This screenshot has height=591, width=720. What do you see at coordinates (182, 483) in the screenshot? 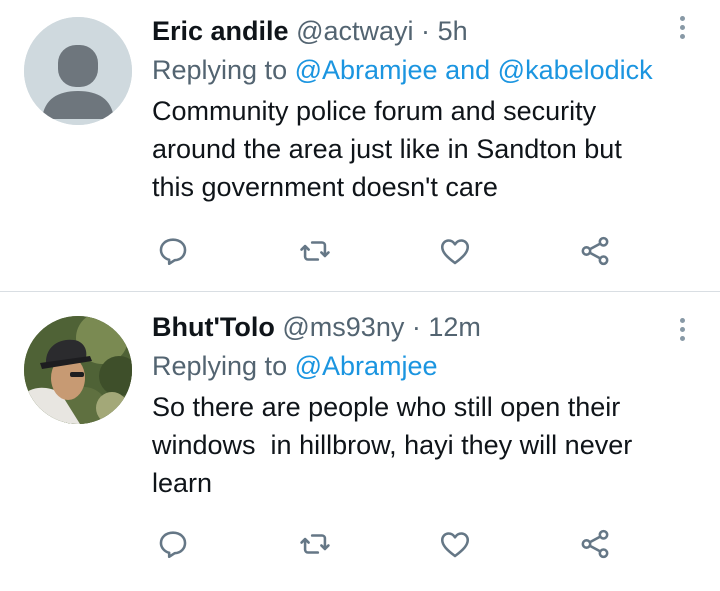
I see `tweet-text-line: learn` at bounding box center [182, 483].